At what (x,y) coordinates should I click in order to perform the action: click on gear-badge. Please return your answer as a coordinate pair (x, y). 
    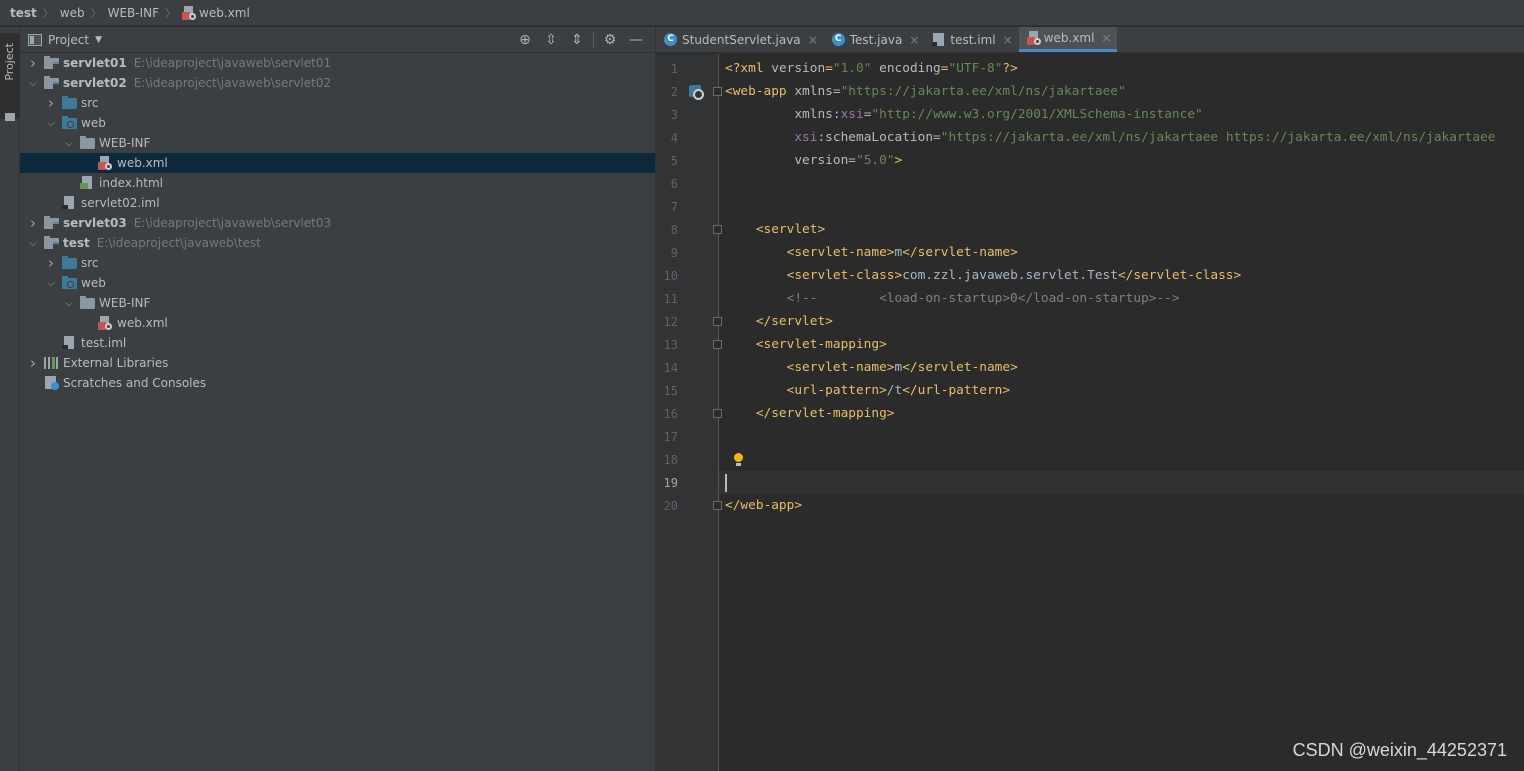
    Looking at the image, I should click on (108, 326).